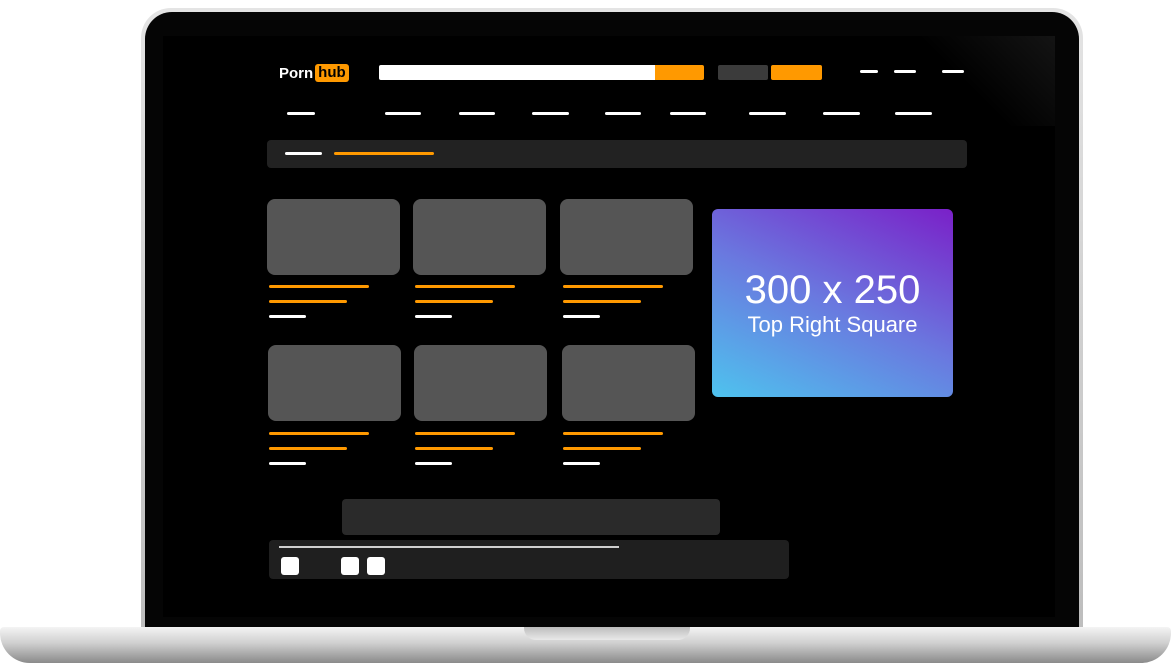 This screenshot has height=665, width=1171. Describe the element at coordinates (985, 81) in the screenshot. I see `screen-glare` at that location.